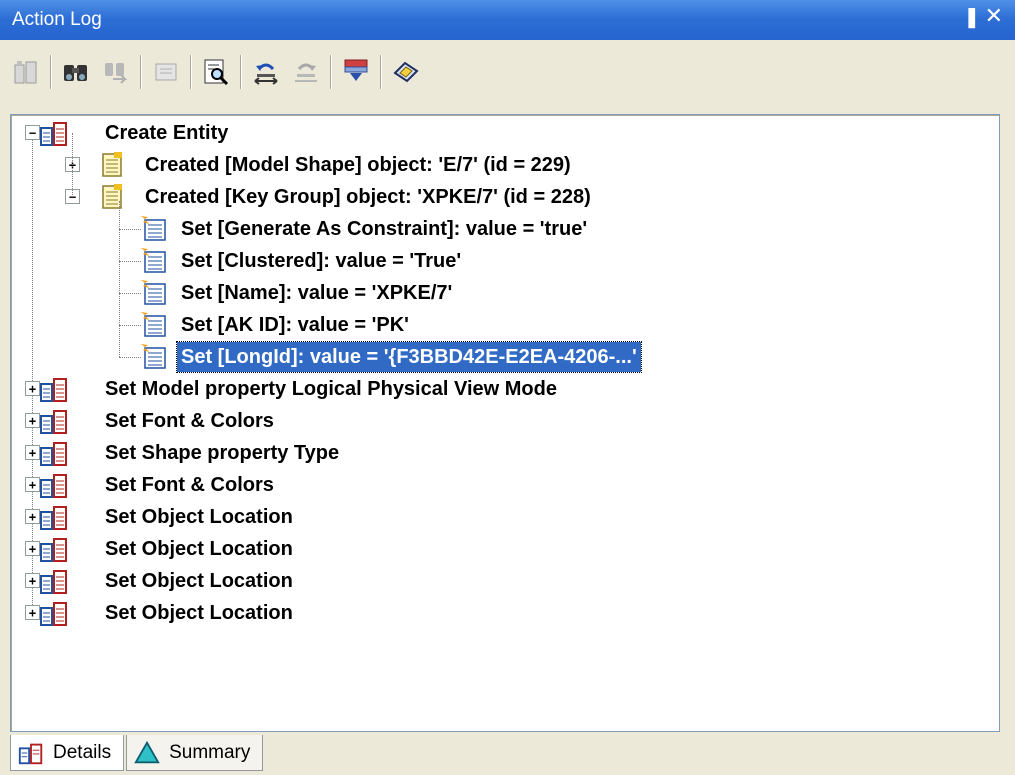 The width and height of the screenshot is (1015, 775). Describe the element at coordinates (147, 751) in the screenshot. I see `summary-icon` at that location.